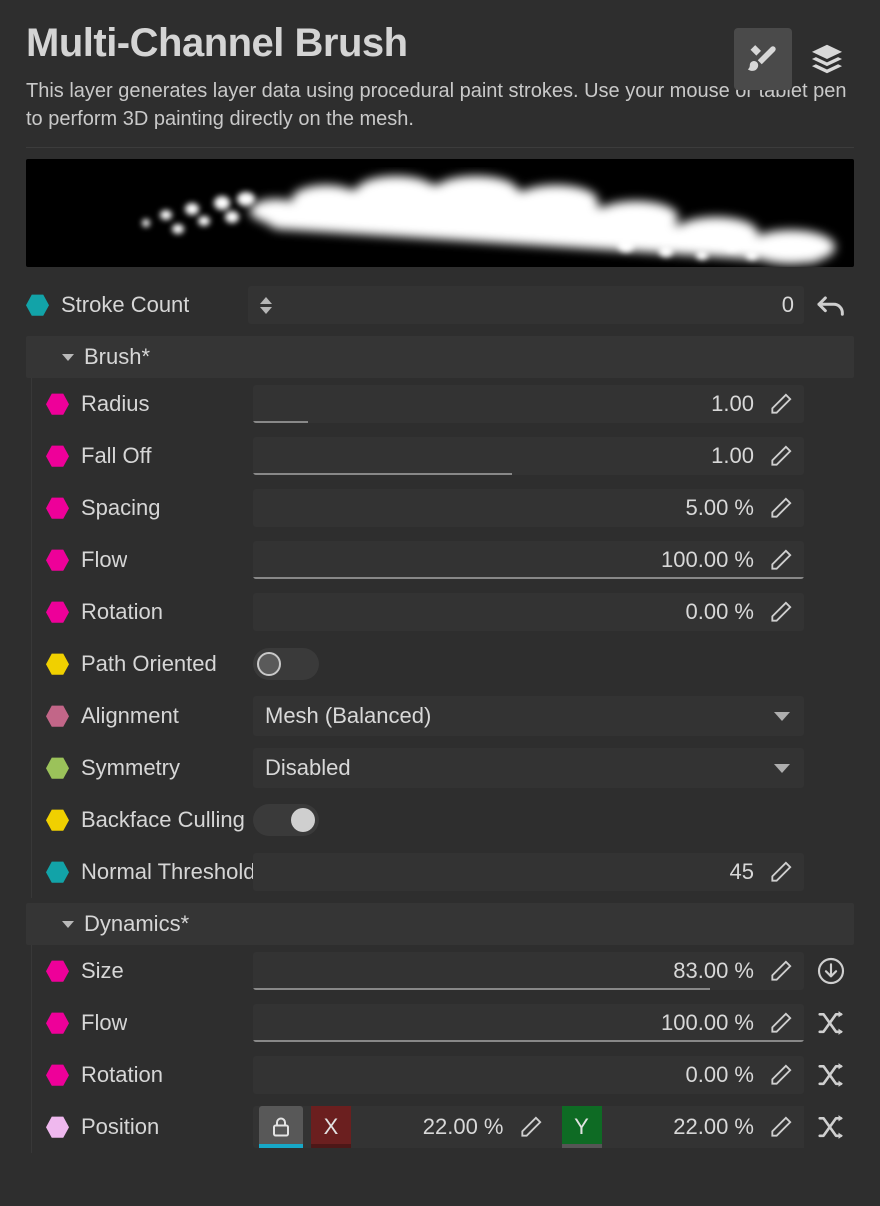  Describe the element at coordinates (149, 716) in the screenshot. I see `row-label-cell: Alignment` at that location.